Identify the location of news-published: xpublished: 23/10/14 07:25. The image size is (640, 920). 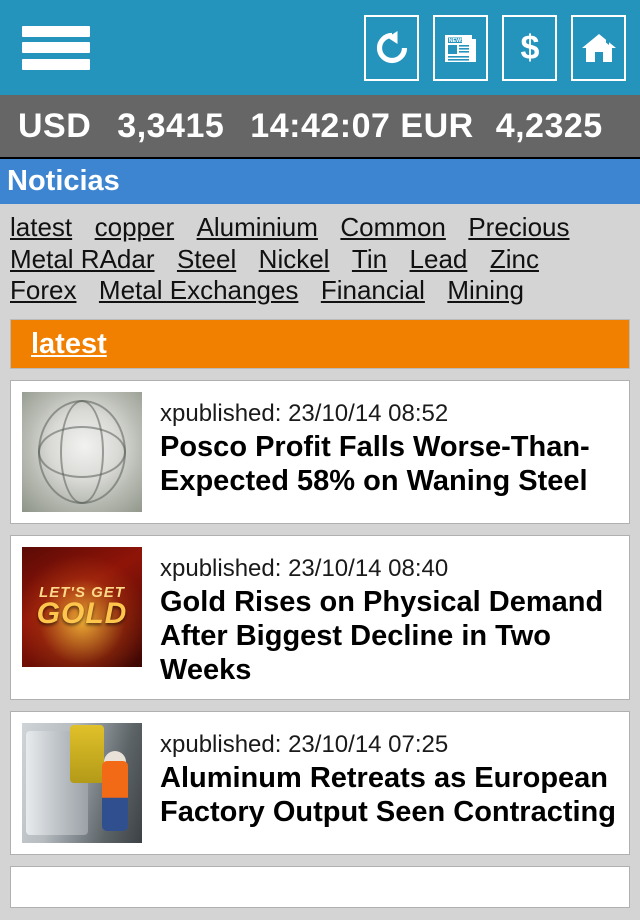
(304, 744).